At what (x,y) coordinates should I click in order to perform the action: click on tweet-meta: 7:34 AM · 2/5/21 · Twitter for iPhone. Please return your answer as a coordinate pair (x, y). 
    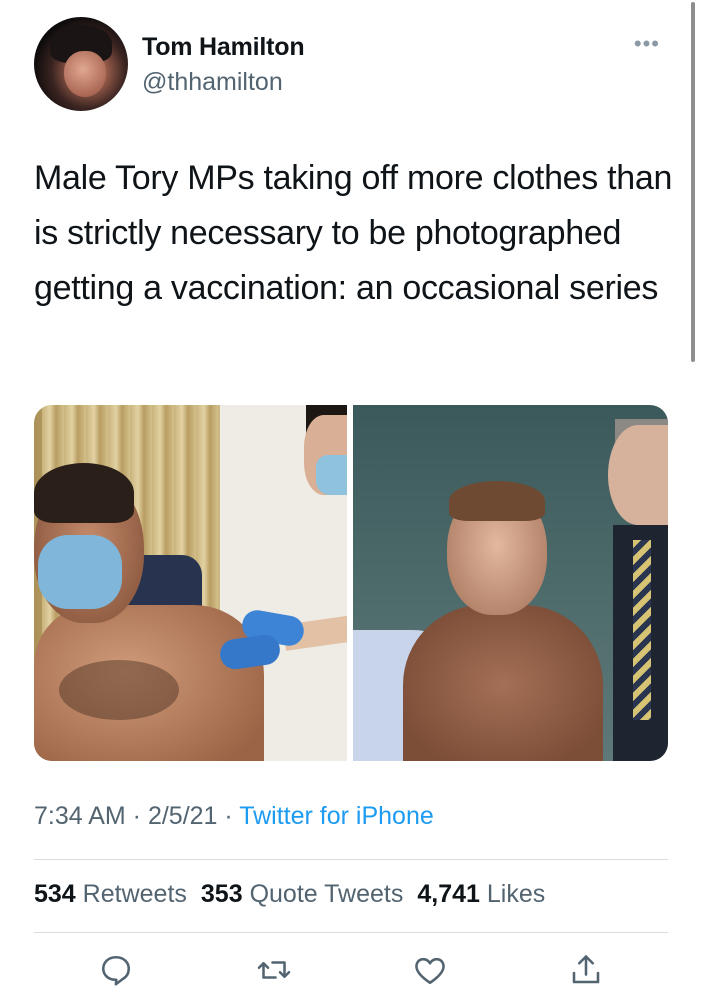
    Looking at the image, I should click on (234, 816).